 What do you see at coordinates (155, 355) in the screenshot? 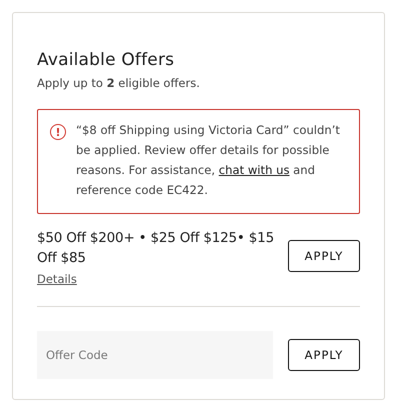
I see `offer-code-field: Offer Code` at bounding box center [155, 355].